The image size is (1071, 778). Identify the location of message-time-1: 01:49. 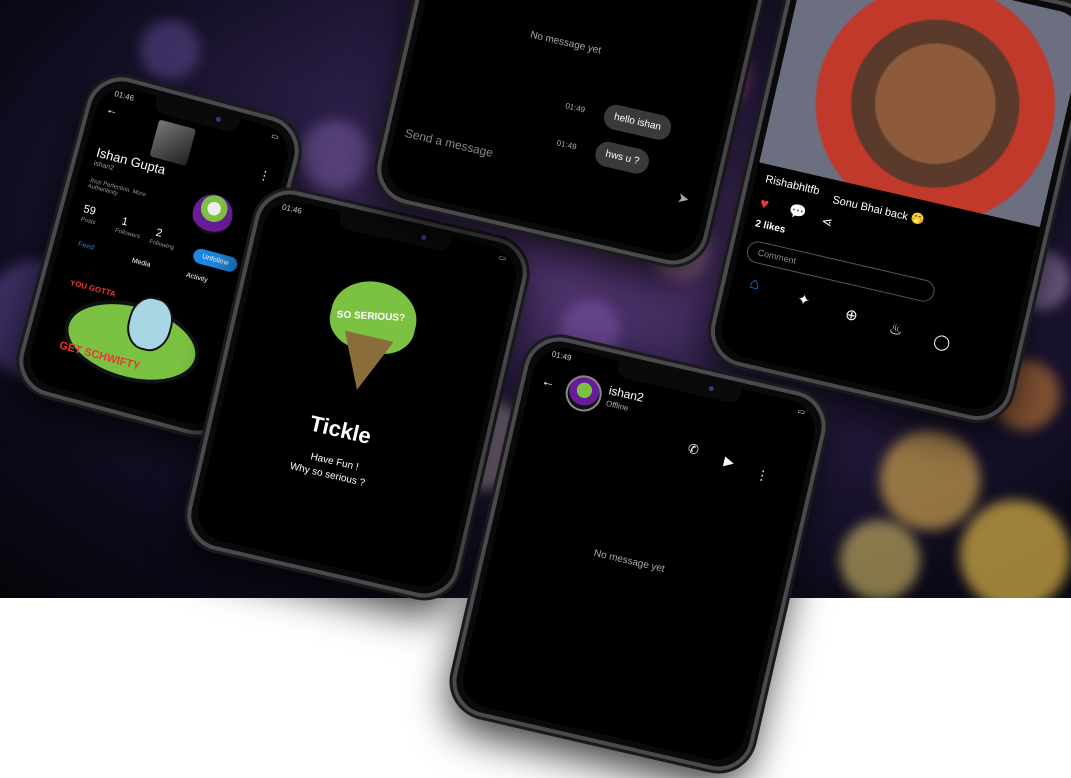
(575, 108).